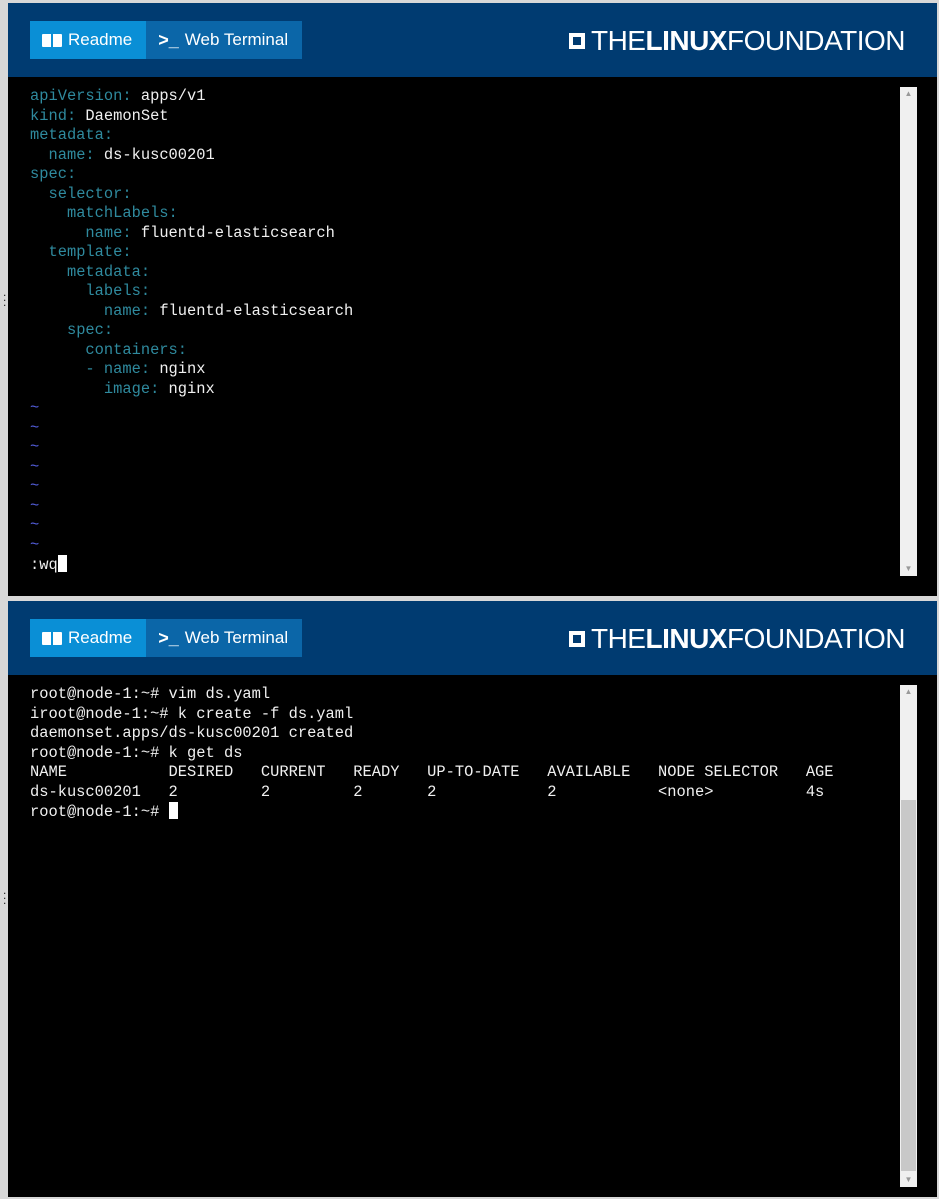 The image size is (939, 1199). Describe the element at coordinates (192, 713) in the screenshot. I see `terminal-line: iroot@node-1:~# k create -f ds.yaml` at that location.